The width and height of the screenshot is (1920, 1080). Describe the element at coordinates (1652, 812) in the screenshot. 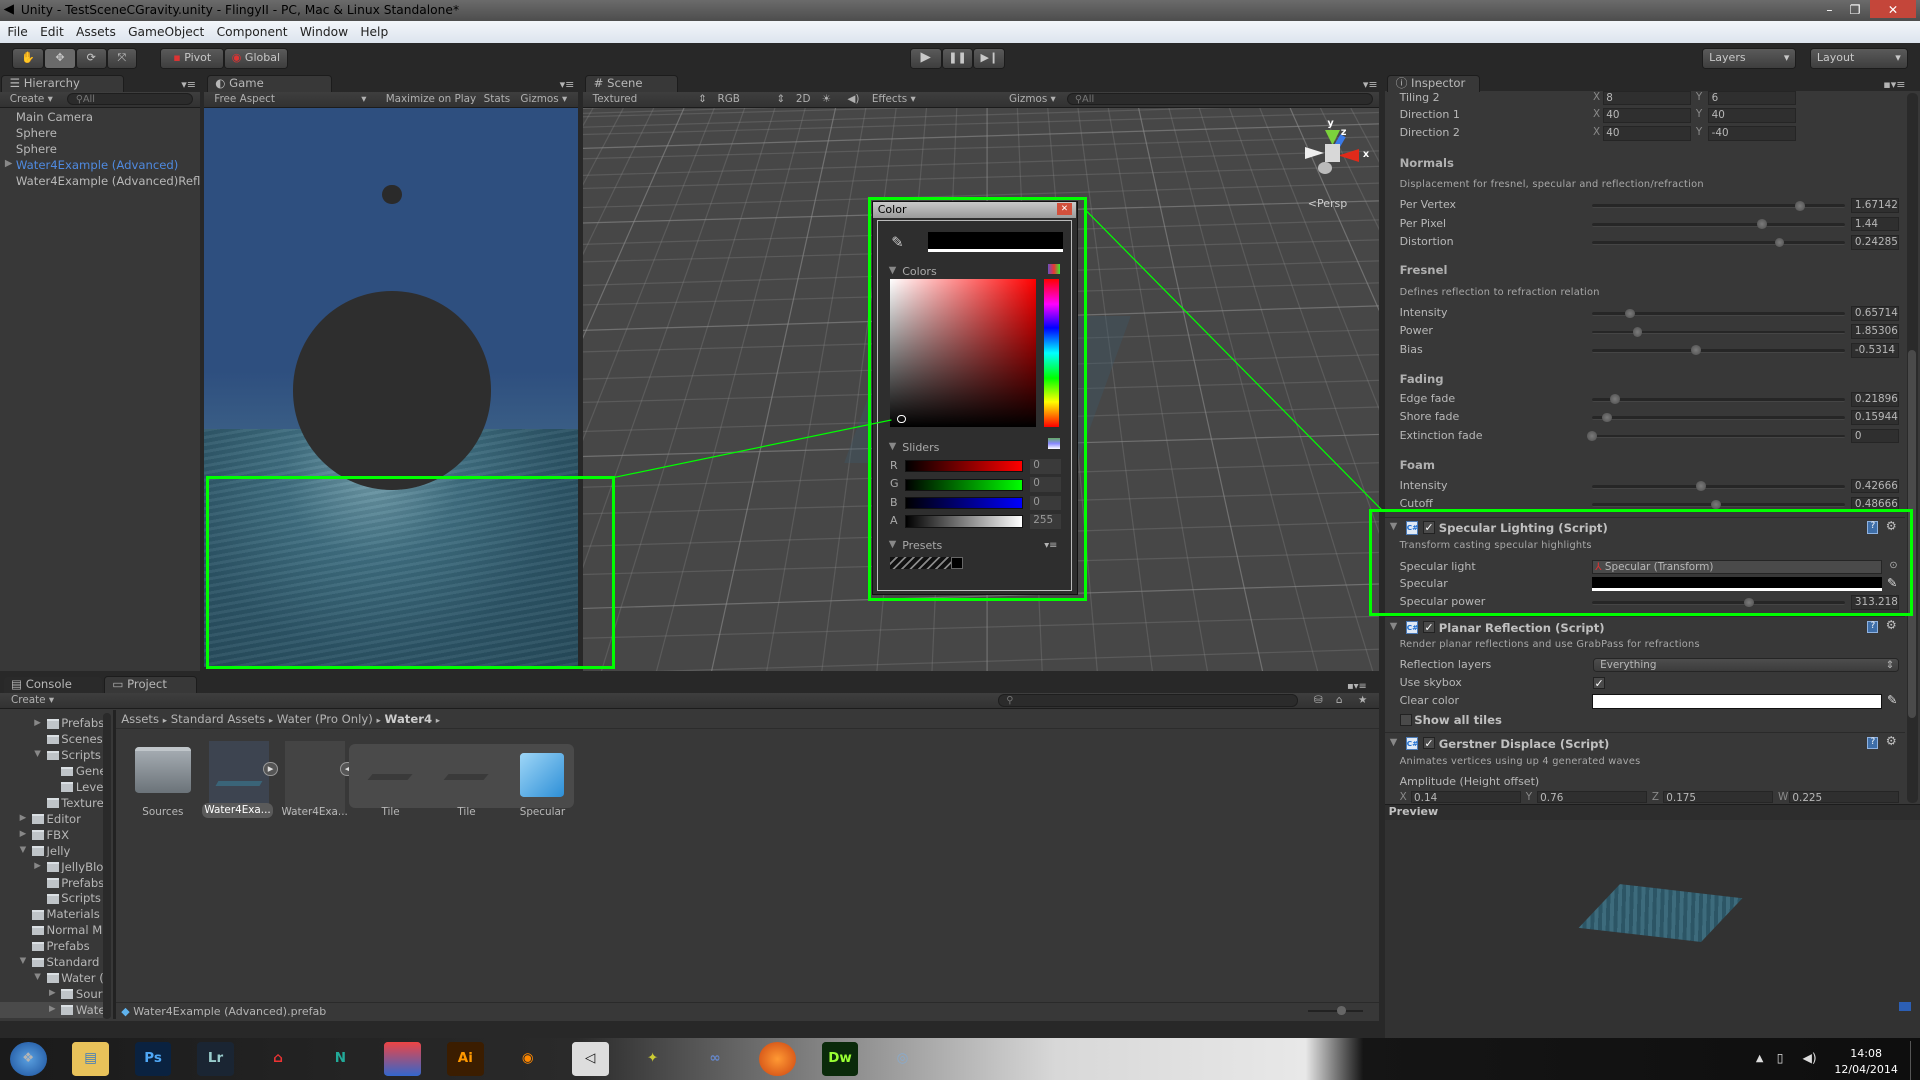

I see `preview-header: Preview` at that location.